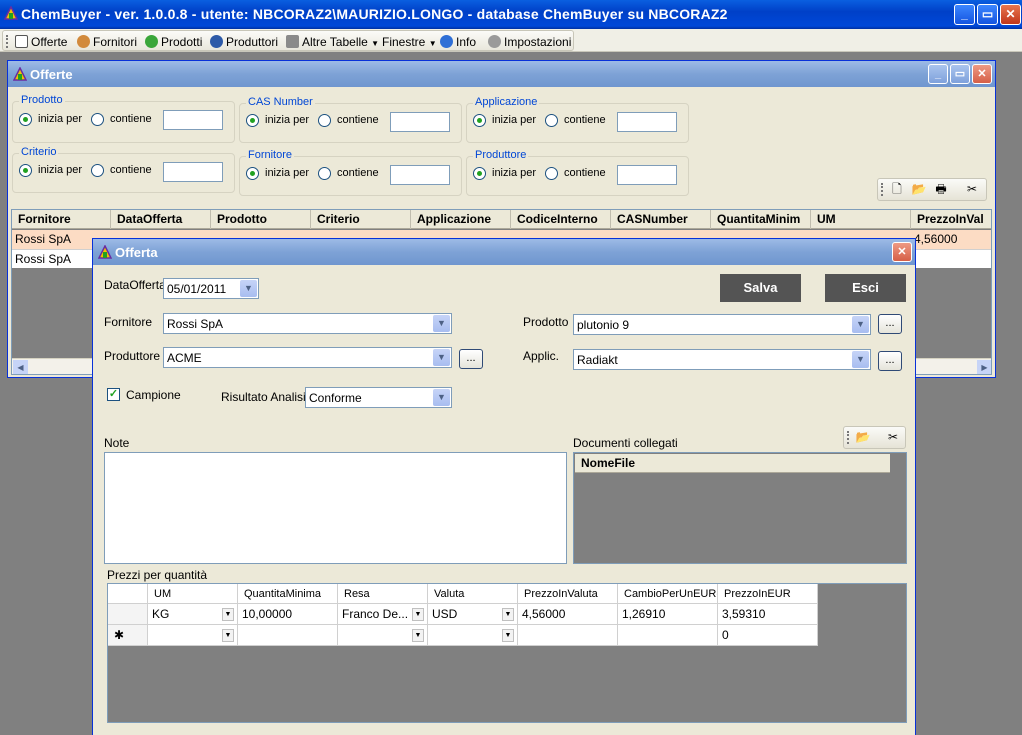 This screenshot has width=1022, height=735. Describe the element at coordinates (25, 170) in the screenshot. I see `filter-criterio-inizia-radio` at that location.